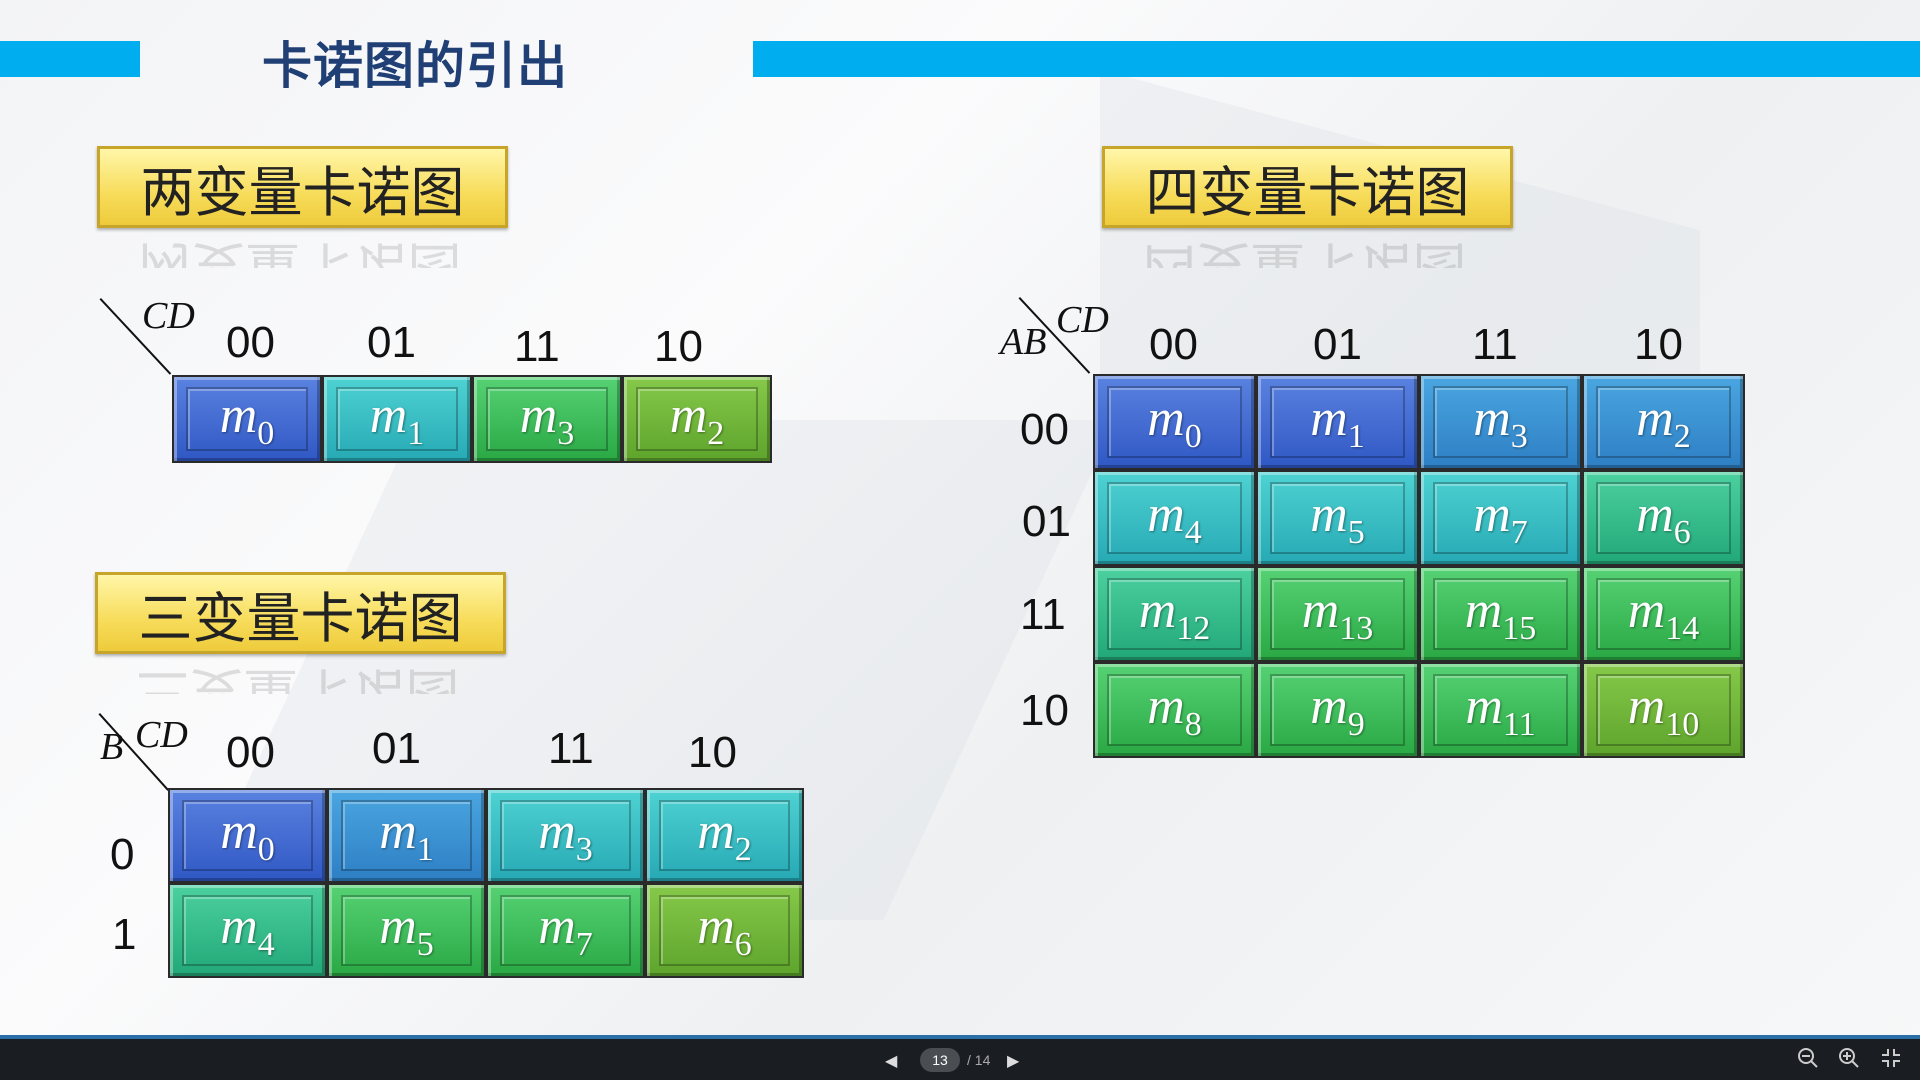 The image size is (1920, 1080). What do you see at coordinates (1336, 59) in the screenshot?
I see `title-bar-right` at bounding box center [1336, 59].